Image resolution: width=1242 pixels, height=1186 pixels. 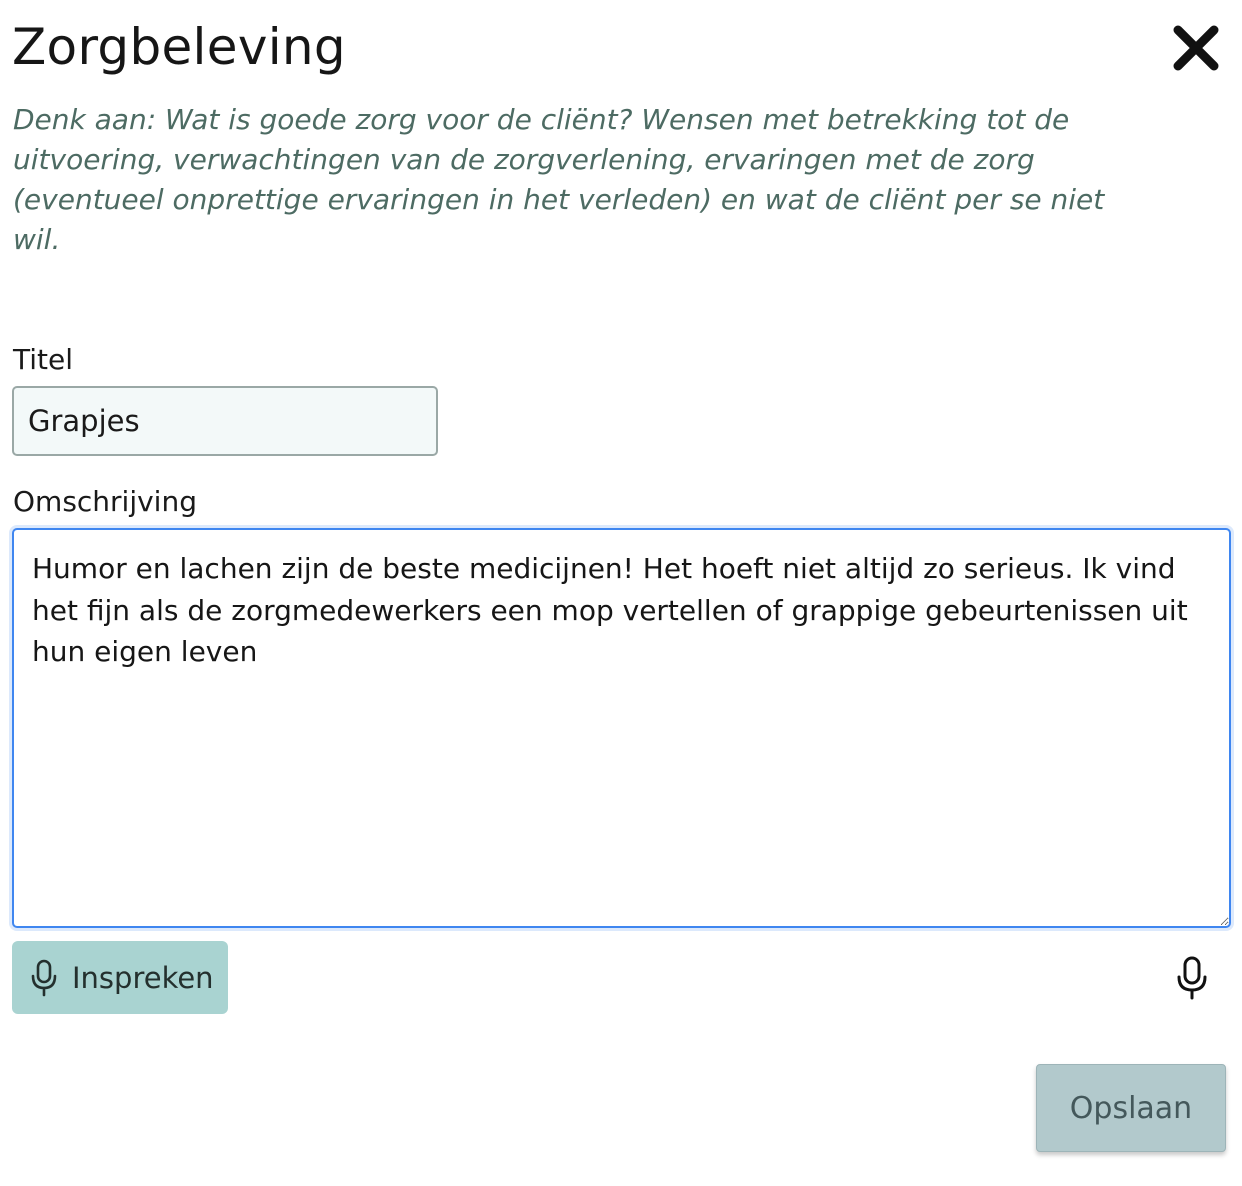 What do you see at coordinates (105, 501) in the screenshot?
I see `description-label: Omschrijving` at bounding box center [105, 501].